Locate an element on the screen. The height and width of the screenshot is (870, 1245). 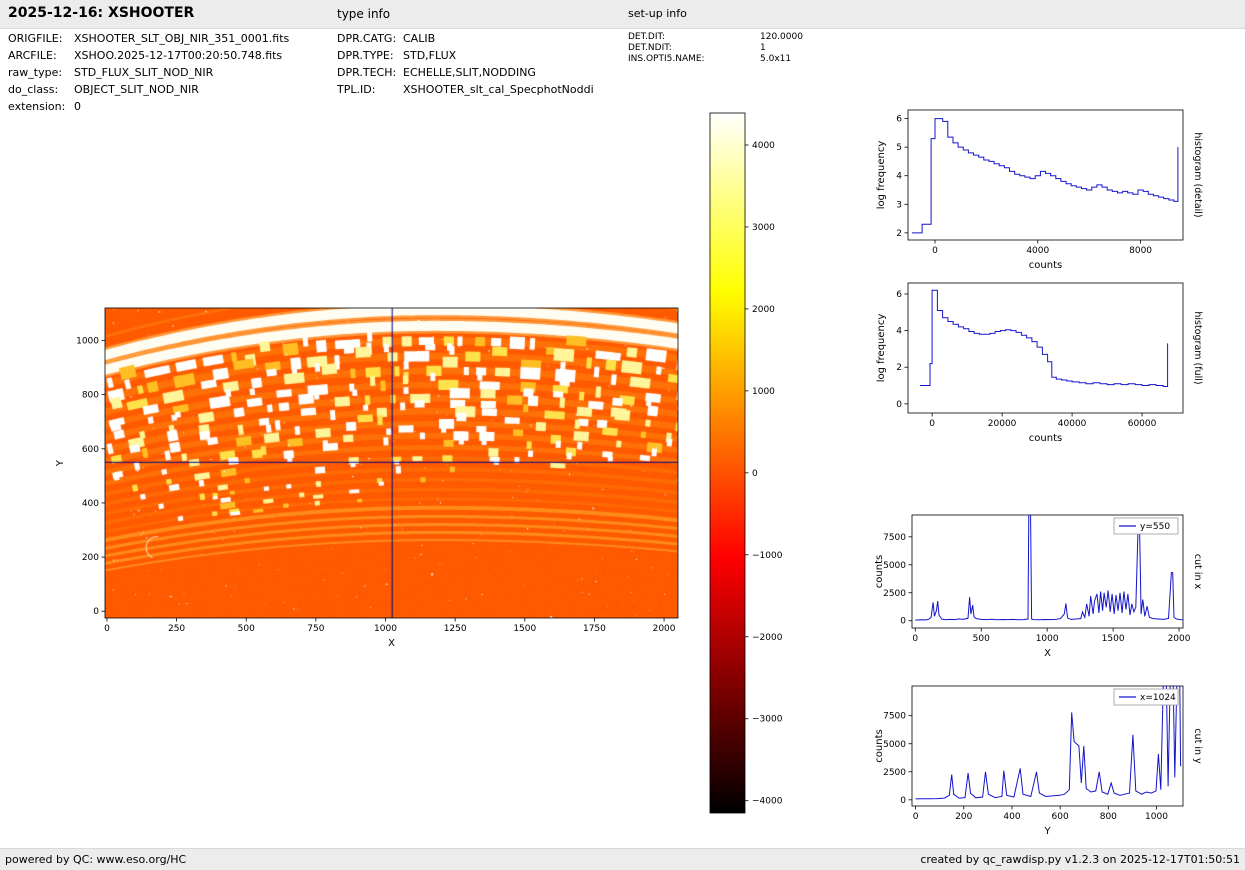
svg-text: 20000 is located at coordinates (1002, 424).